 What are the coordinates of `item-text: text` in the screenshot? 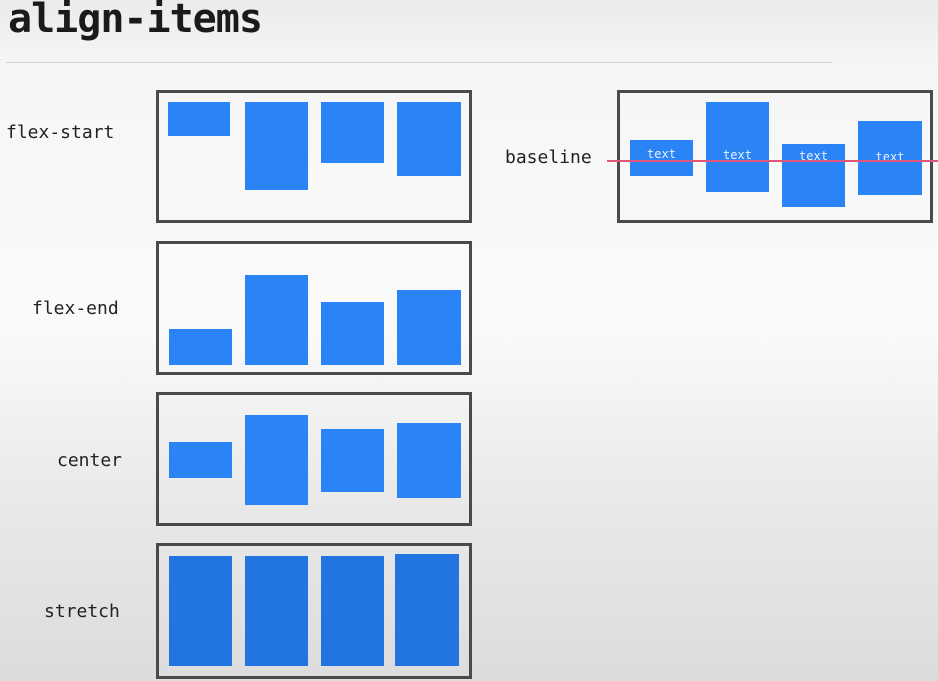 It's located at (661, 154).